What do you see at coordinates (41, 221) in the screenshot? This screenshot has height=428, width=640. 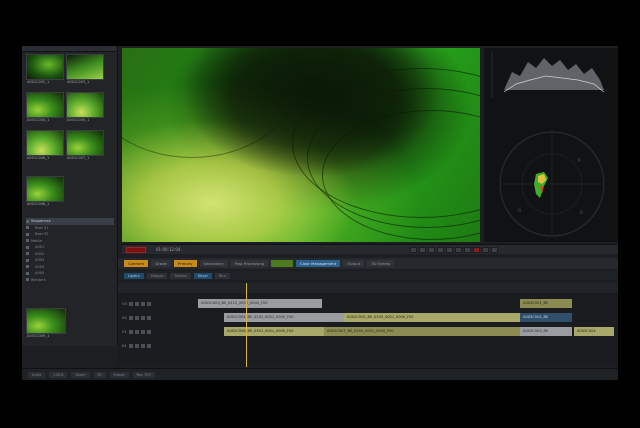 I see `bin-tree-label: Sequences` at bounding box center [41, 221].